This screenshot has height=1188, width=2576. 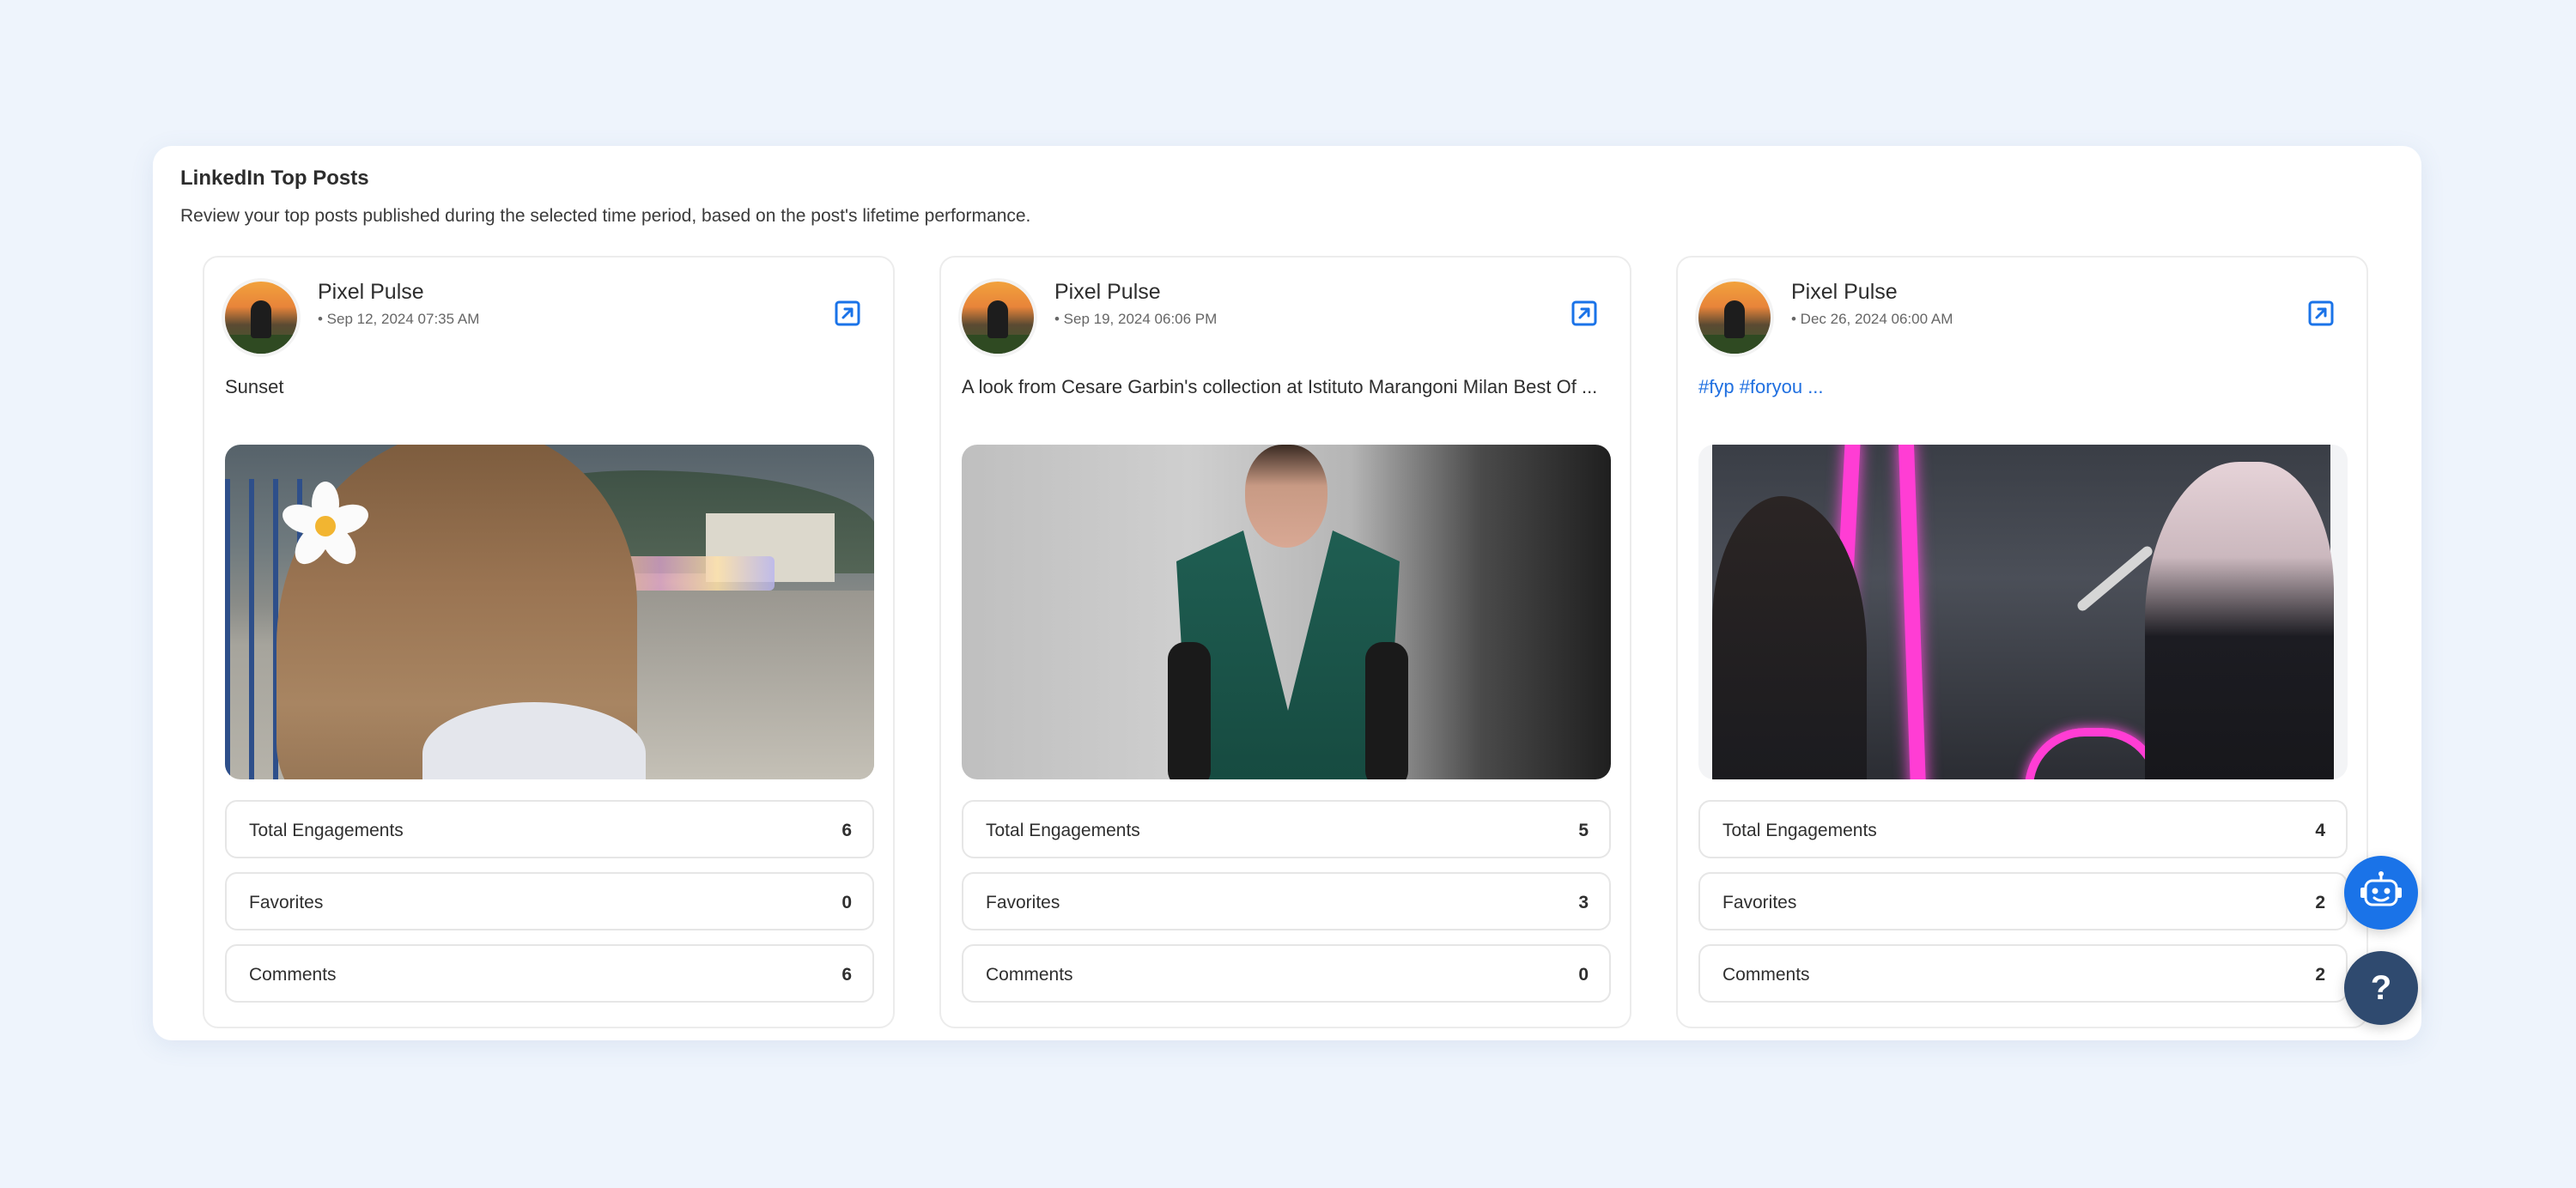 I want to click on post-caption: Sunset, so click(x=254, y=387).